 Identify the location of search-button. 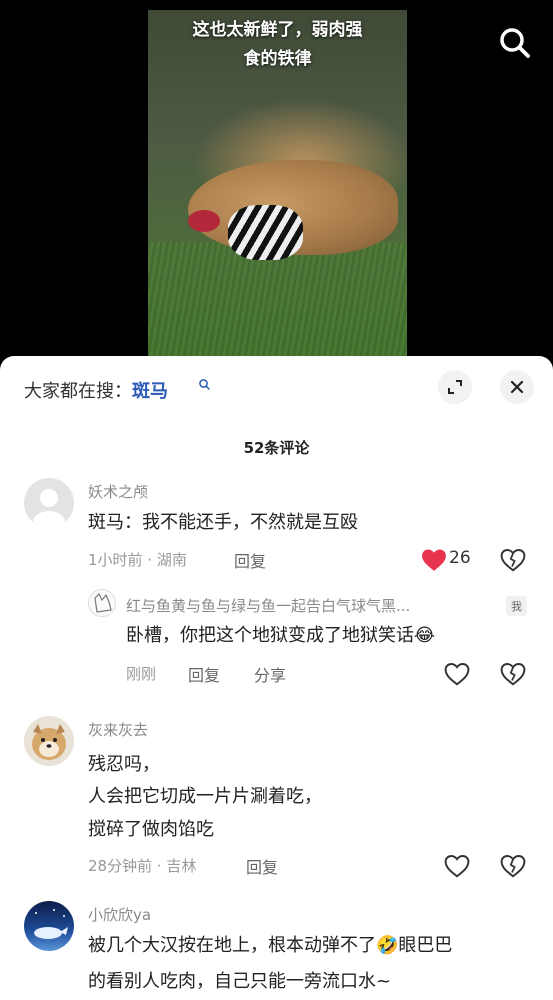
(515, 43).